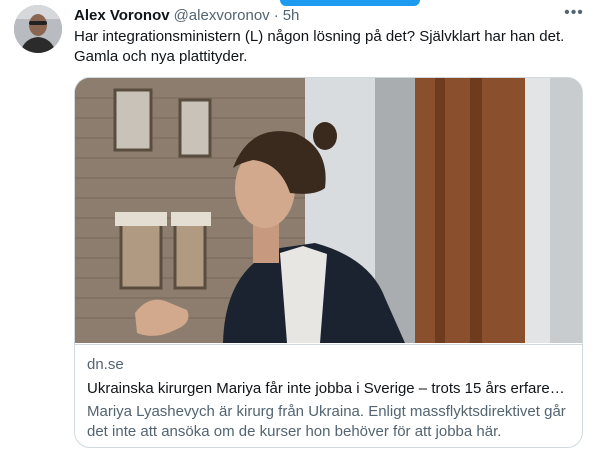 Image resolution: width=600 pixels, height=457 pixels. I want to click on tweet-header: Alex Voronov @alexvoronov · 5h, so click(327, 15).